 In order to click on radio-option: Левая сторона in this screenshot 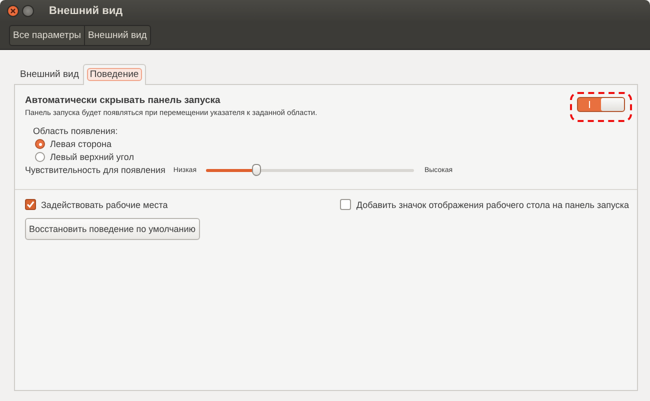, I will do `click(73, 144)`.